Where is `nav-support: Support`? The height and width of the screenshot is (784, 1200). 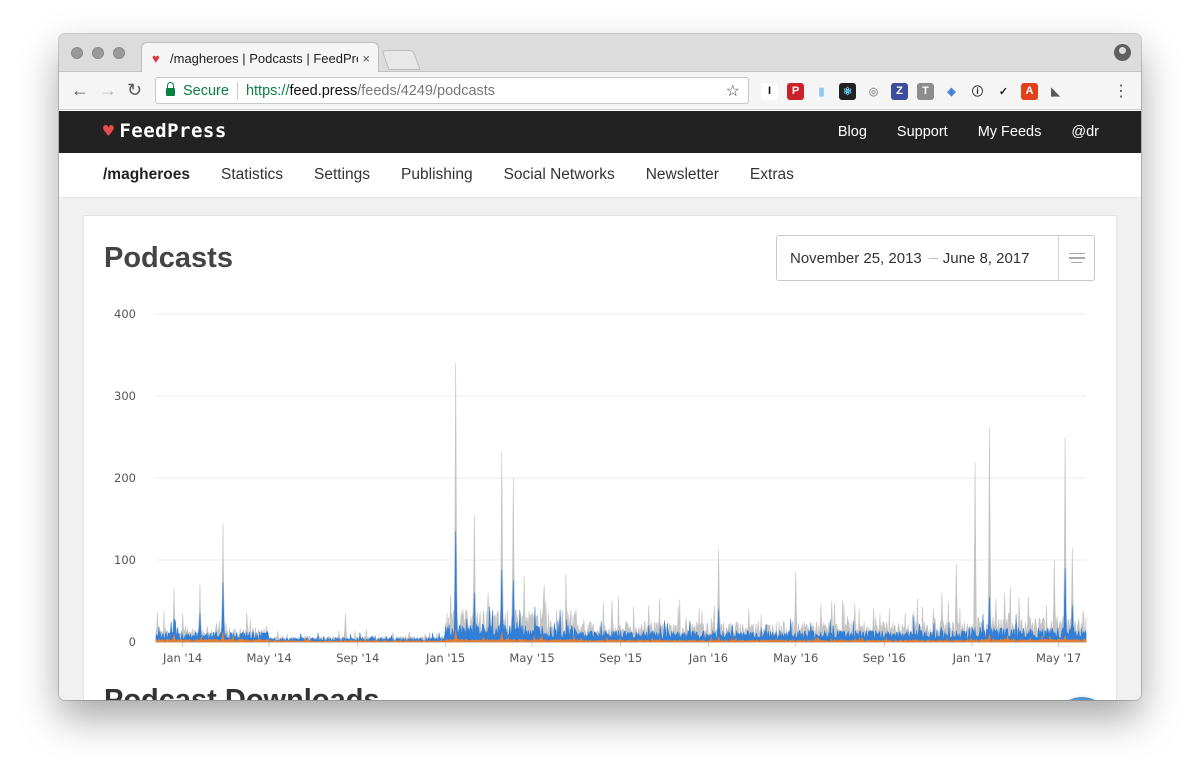 nav-support: Support is located at coordinates (922, 132).